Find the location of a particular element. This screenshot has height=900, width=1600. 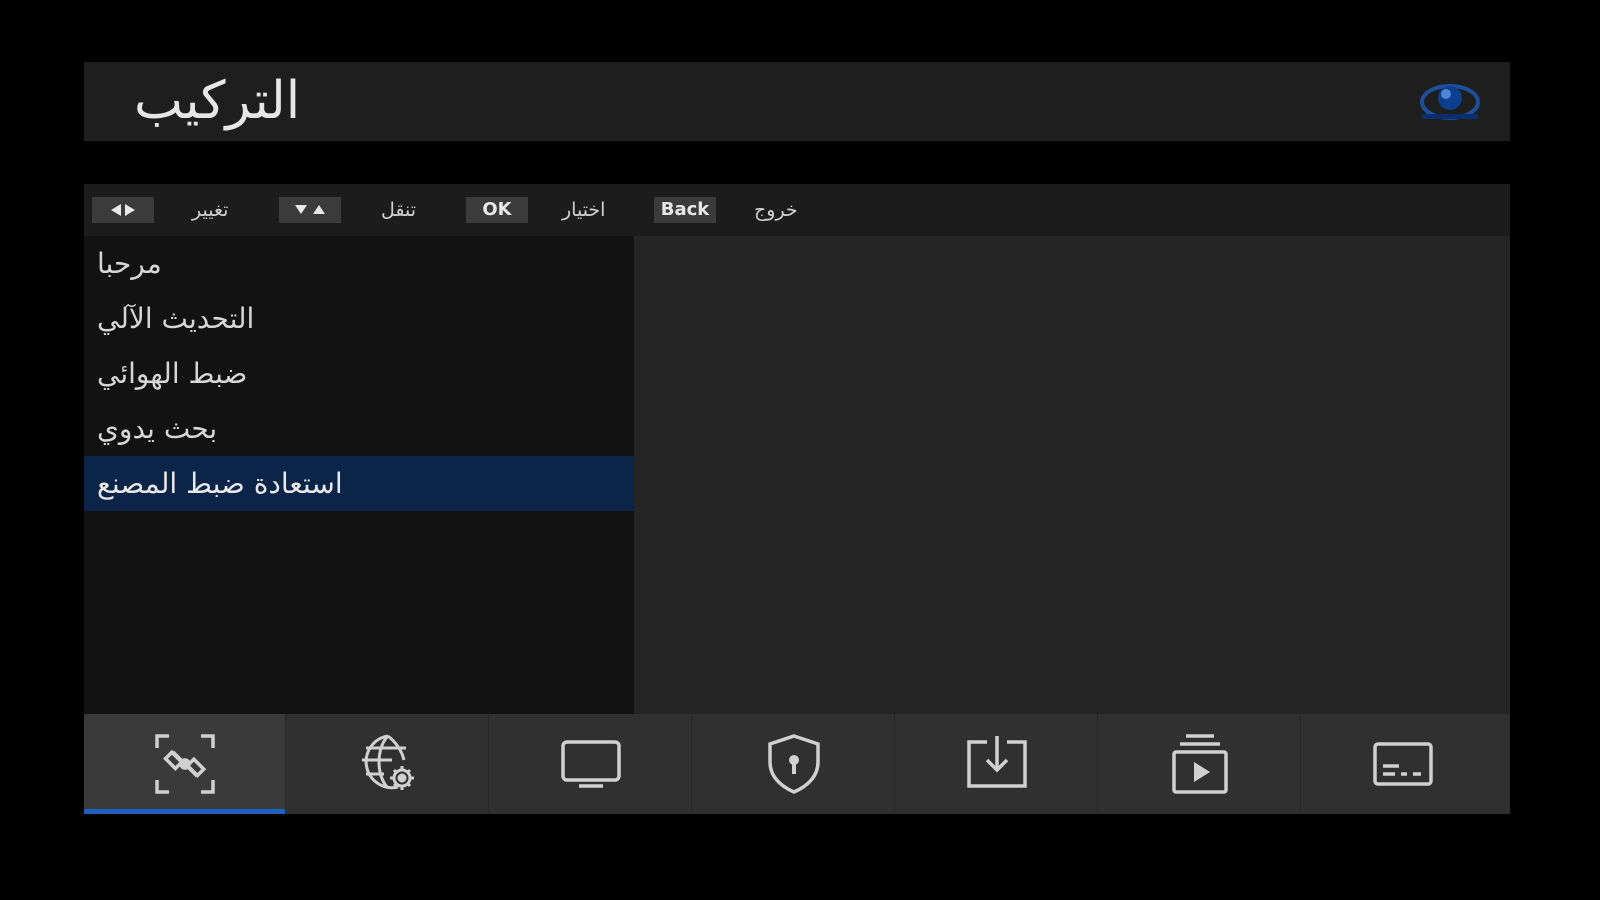

up-down-arrows-icon is located at coordinates (310, 209).